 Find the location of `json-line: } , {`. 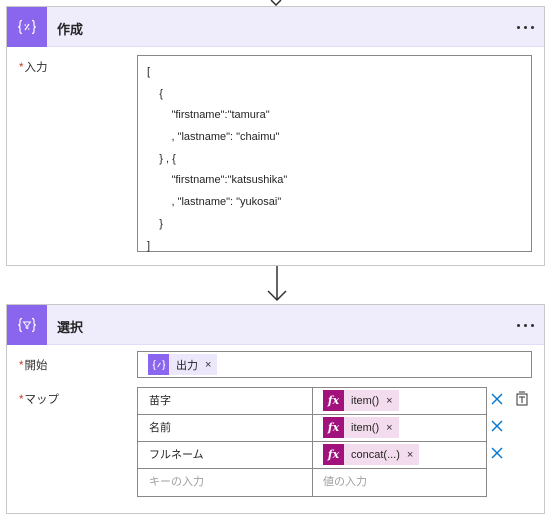

json-line: } , { is located at coordinates (161, 158).